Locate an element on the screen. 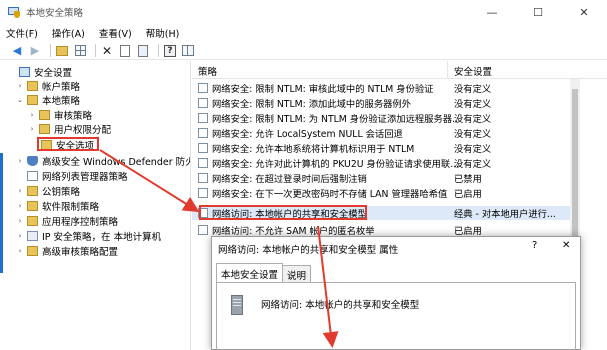  tab-panel: 网络访问: 本地帐户的共享和安全模型 is located at coordinates (396, 316).